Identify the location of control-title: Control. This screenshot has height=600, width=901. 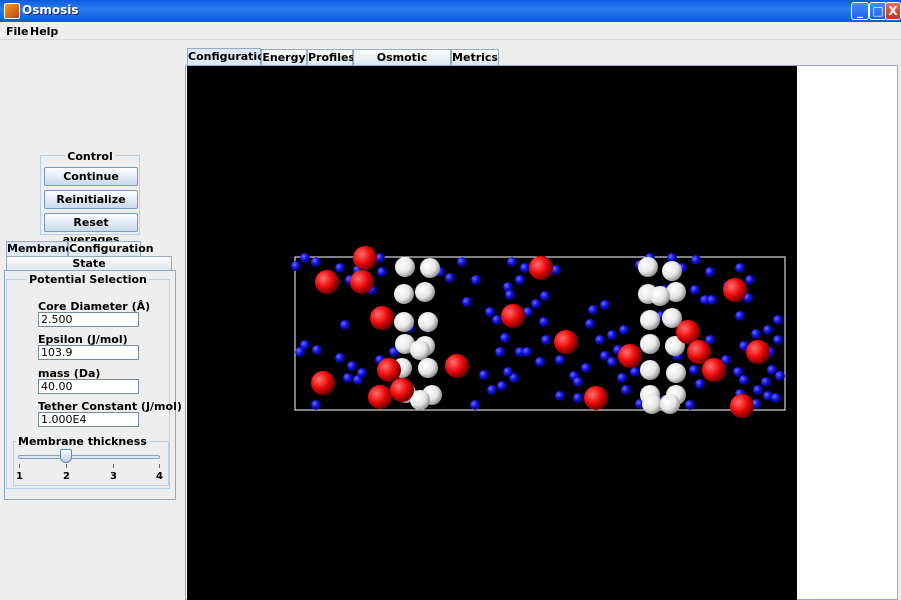
(90, 156).